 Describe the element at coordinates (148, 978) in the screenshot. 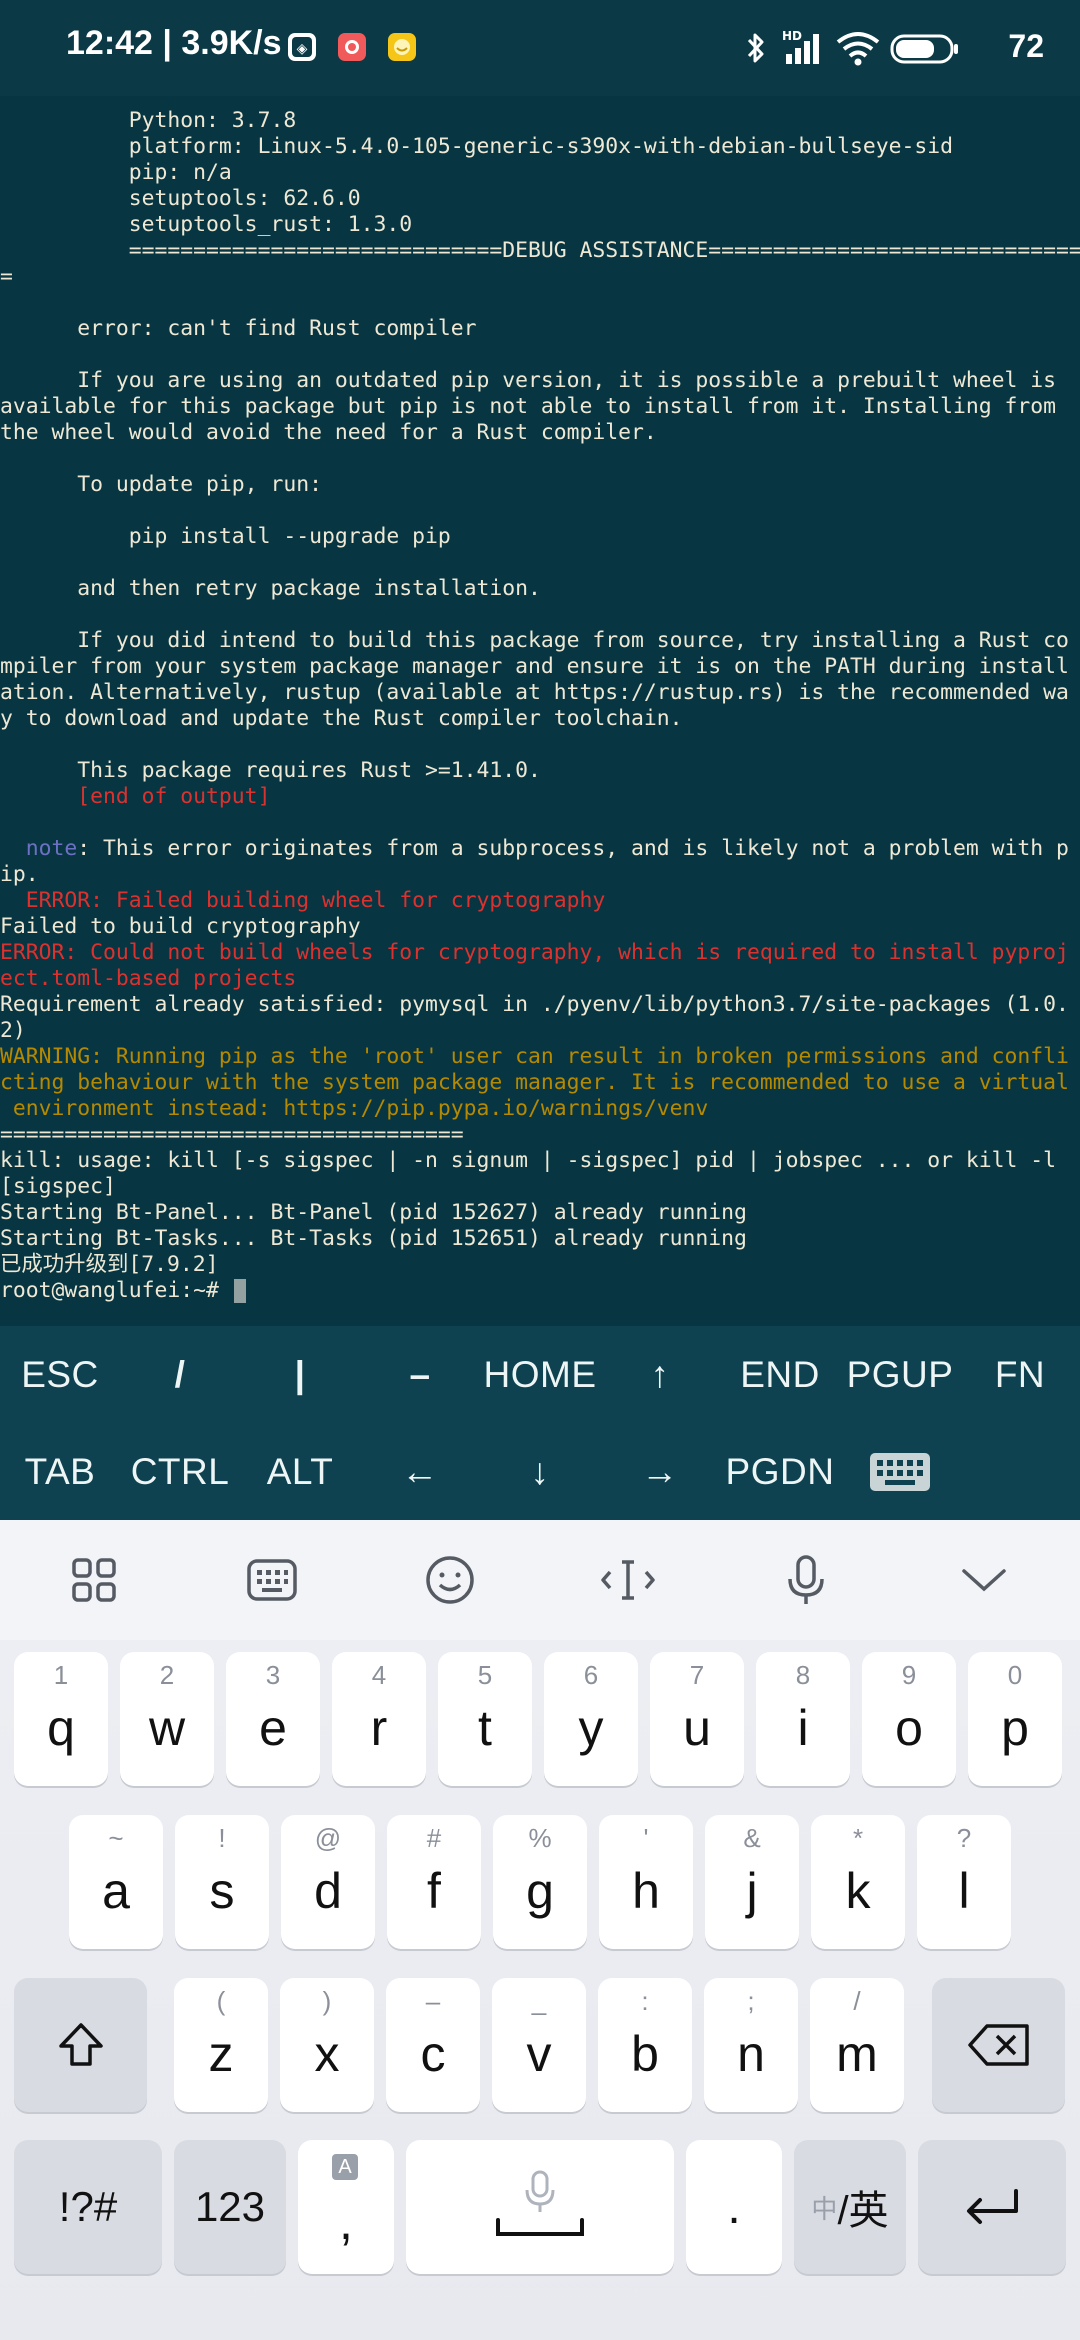

I see `terminal-line: ect.toml-based projects` at that location.